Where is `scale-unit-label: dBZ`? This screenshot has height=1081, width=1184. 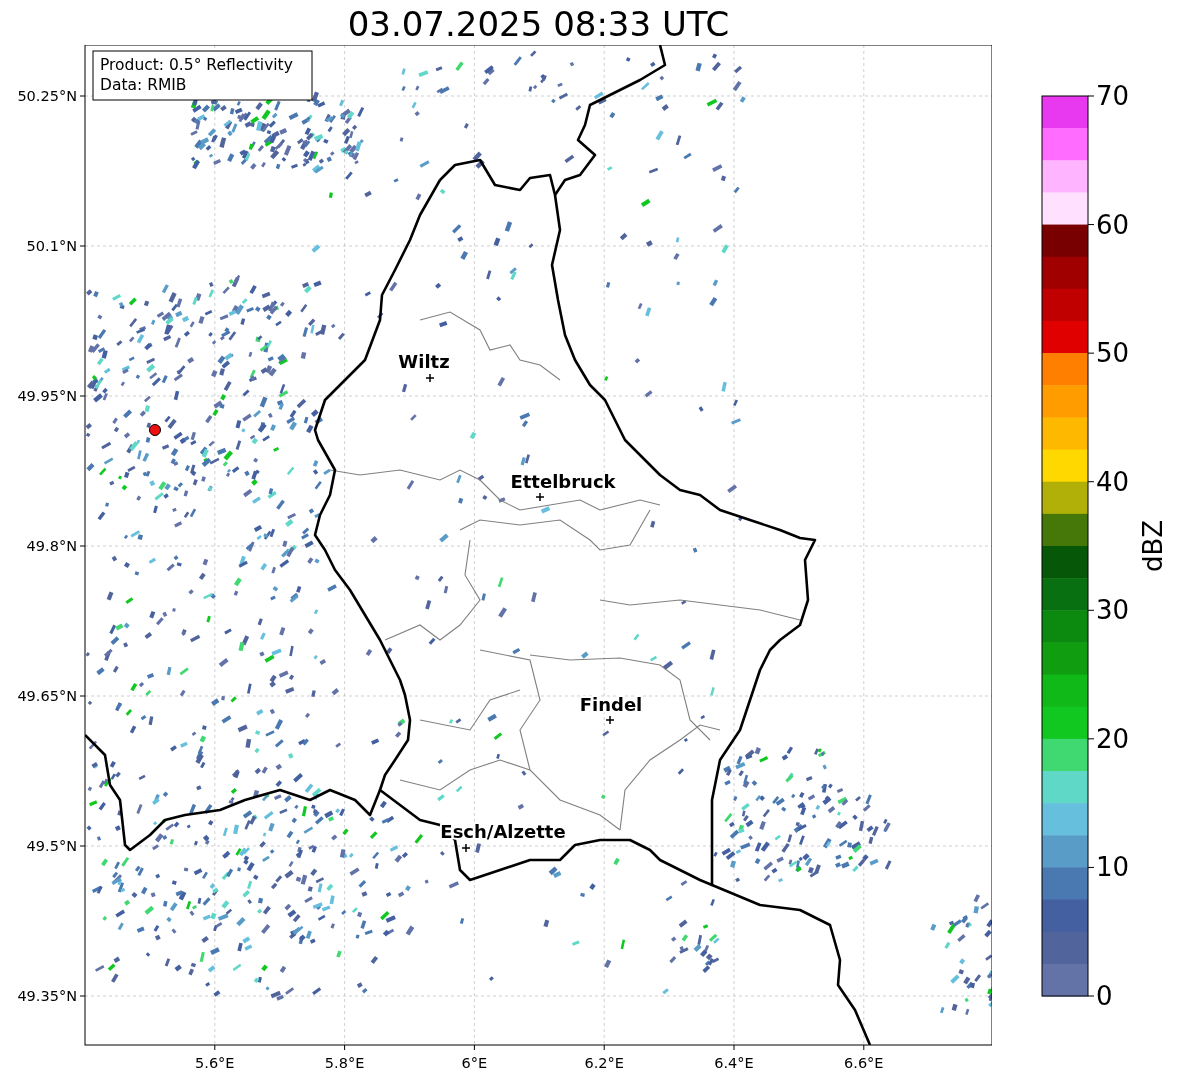
scale-unit-label: dBZ is located at coordinates (1153, 546).